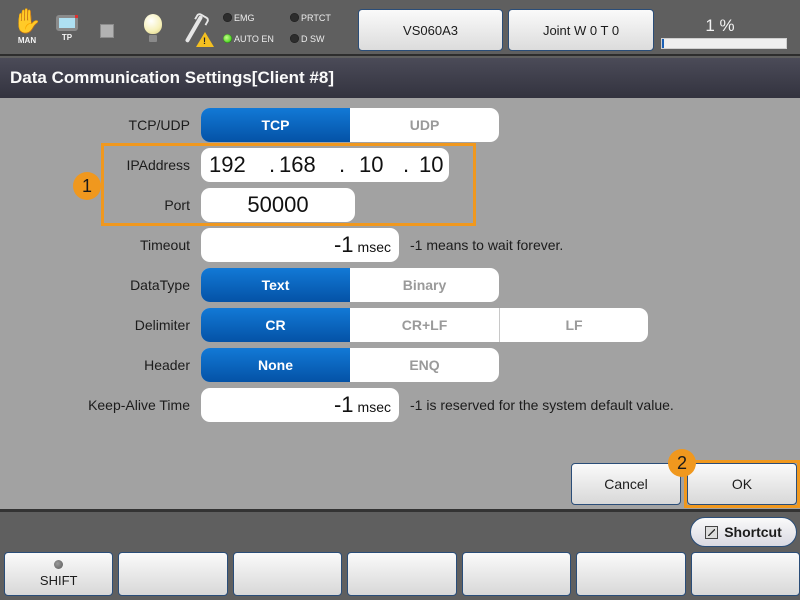  What do you see at coordinates (424, 285) in the screenshot?
I see `option-binary: Binary` at bounding box center [424, 285].